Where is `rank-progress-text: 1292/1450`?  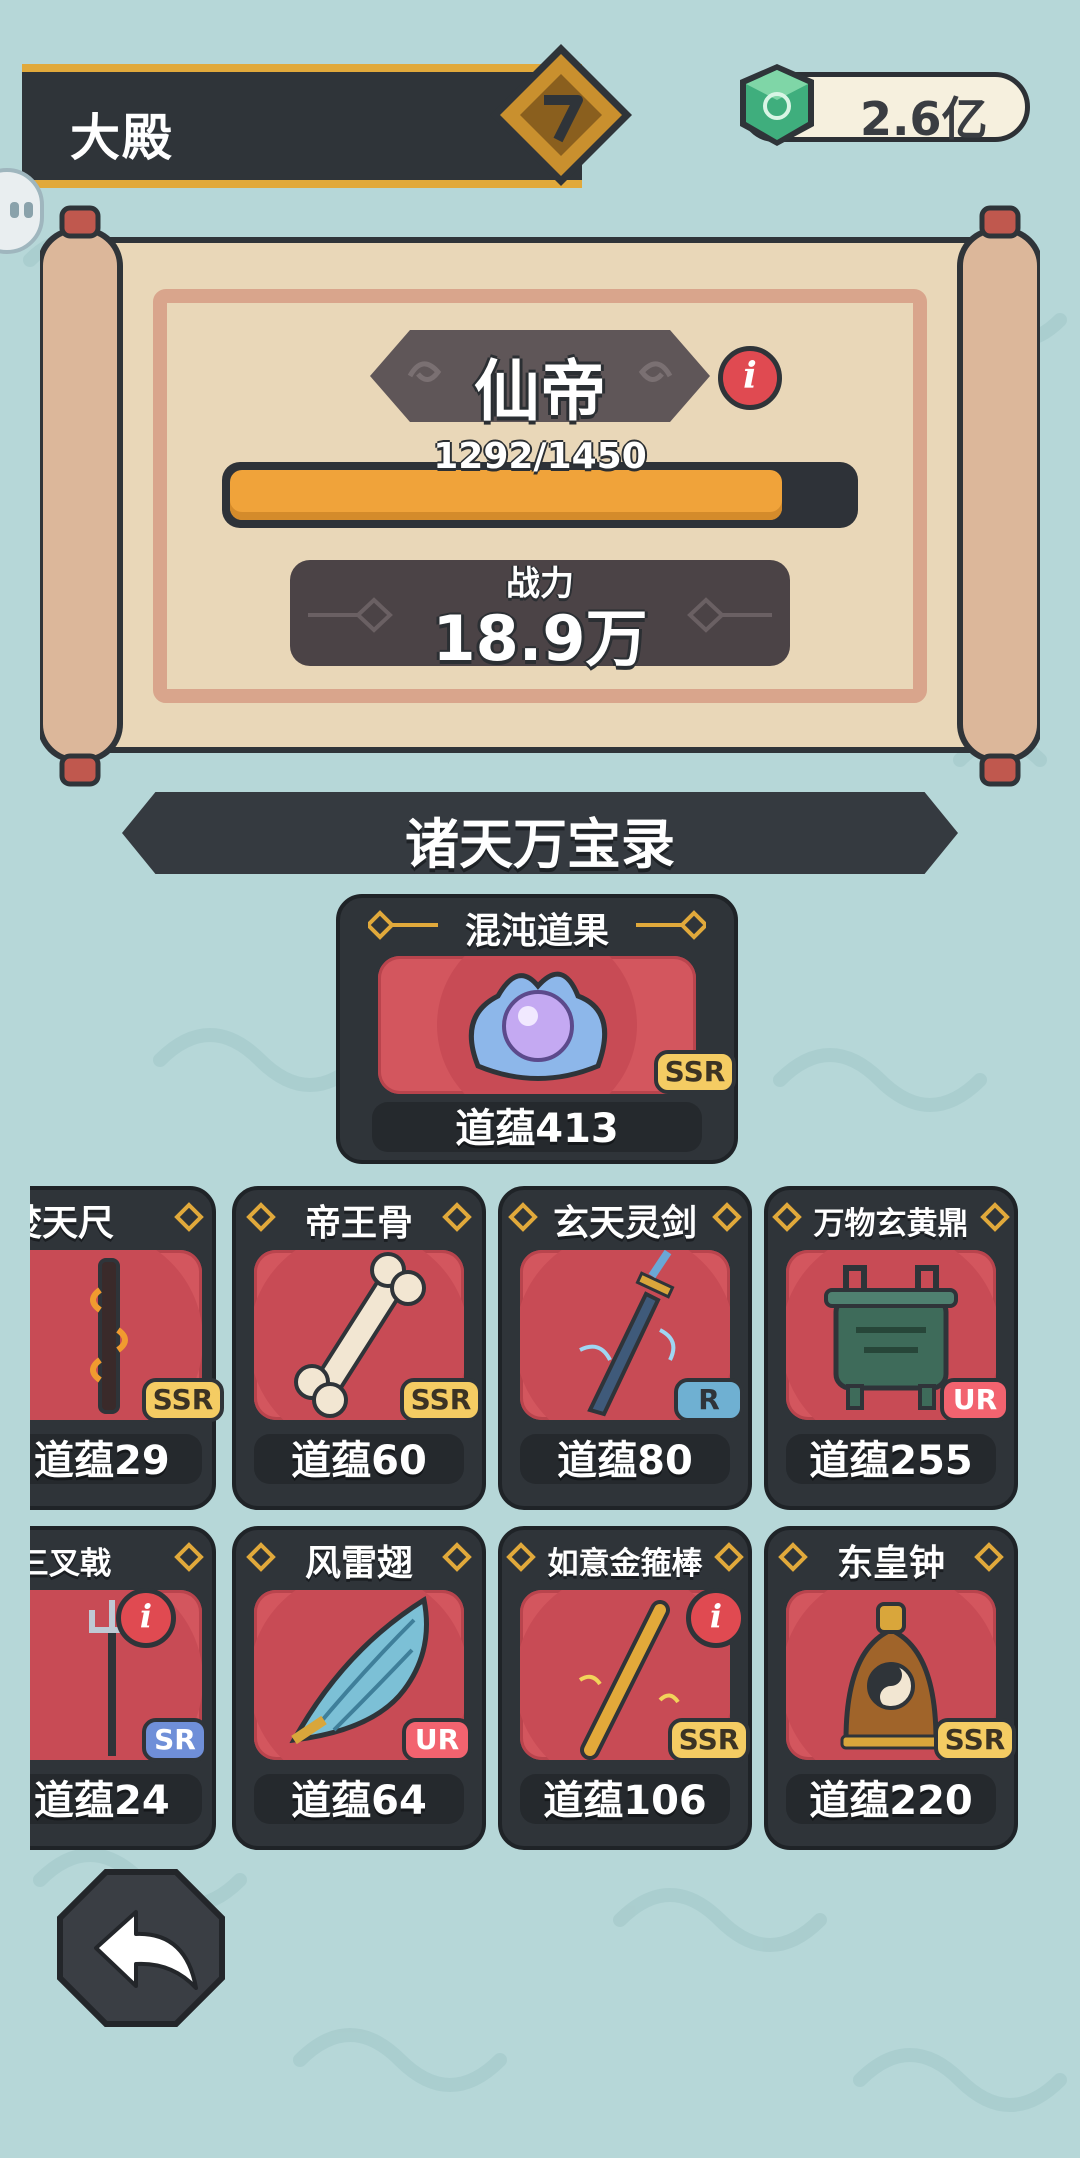 rank-progress-text: 1292/1450 is located at coordinates (540, 456).